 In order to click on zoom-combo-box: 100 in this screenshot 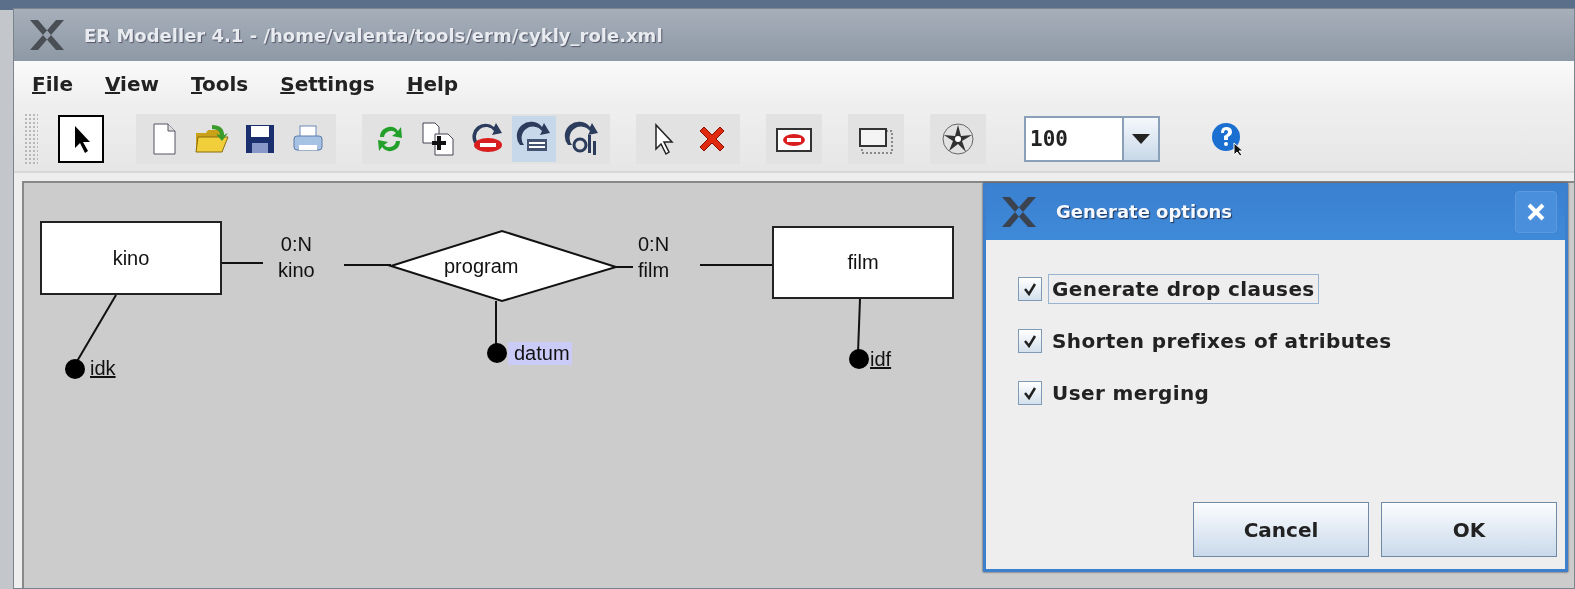, I will do `click(1092, 139)`.